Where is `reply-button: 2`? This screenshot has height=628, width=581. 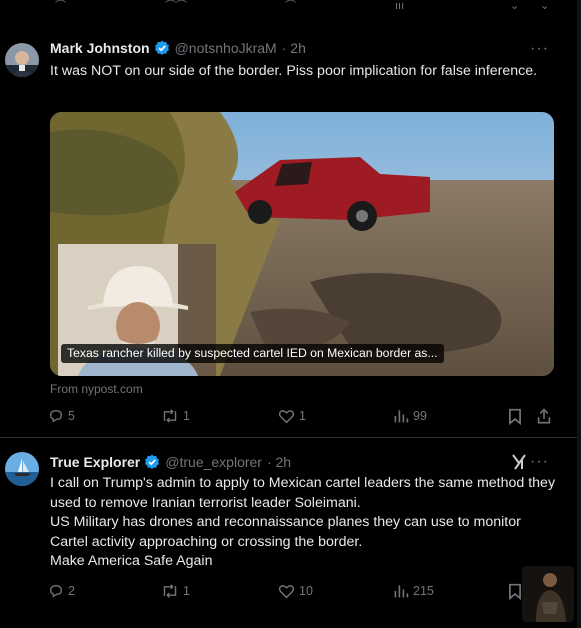
reply-button: 2 is located at coordinates (61, 591).